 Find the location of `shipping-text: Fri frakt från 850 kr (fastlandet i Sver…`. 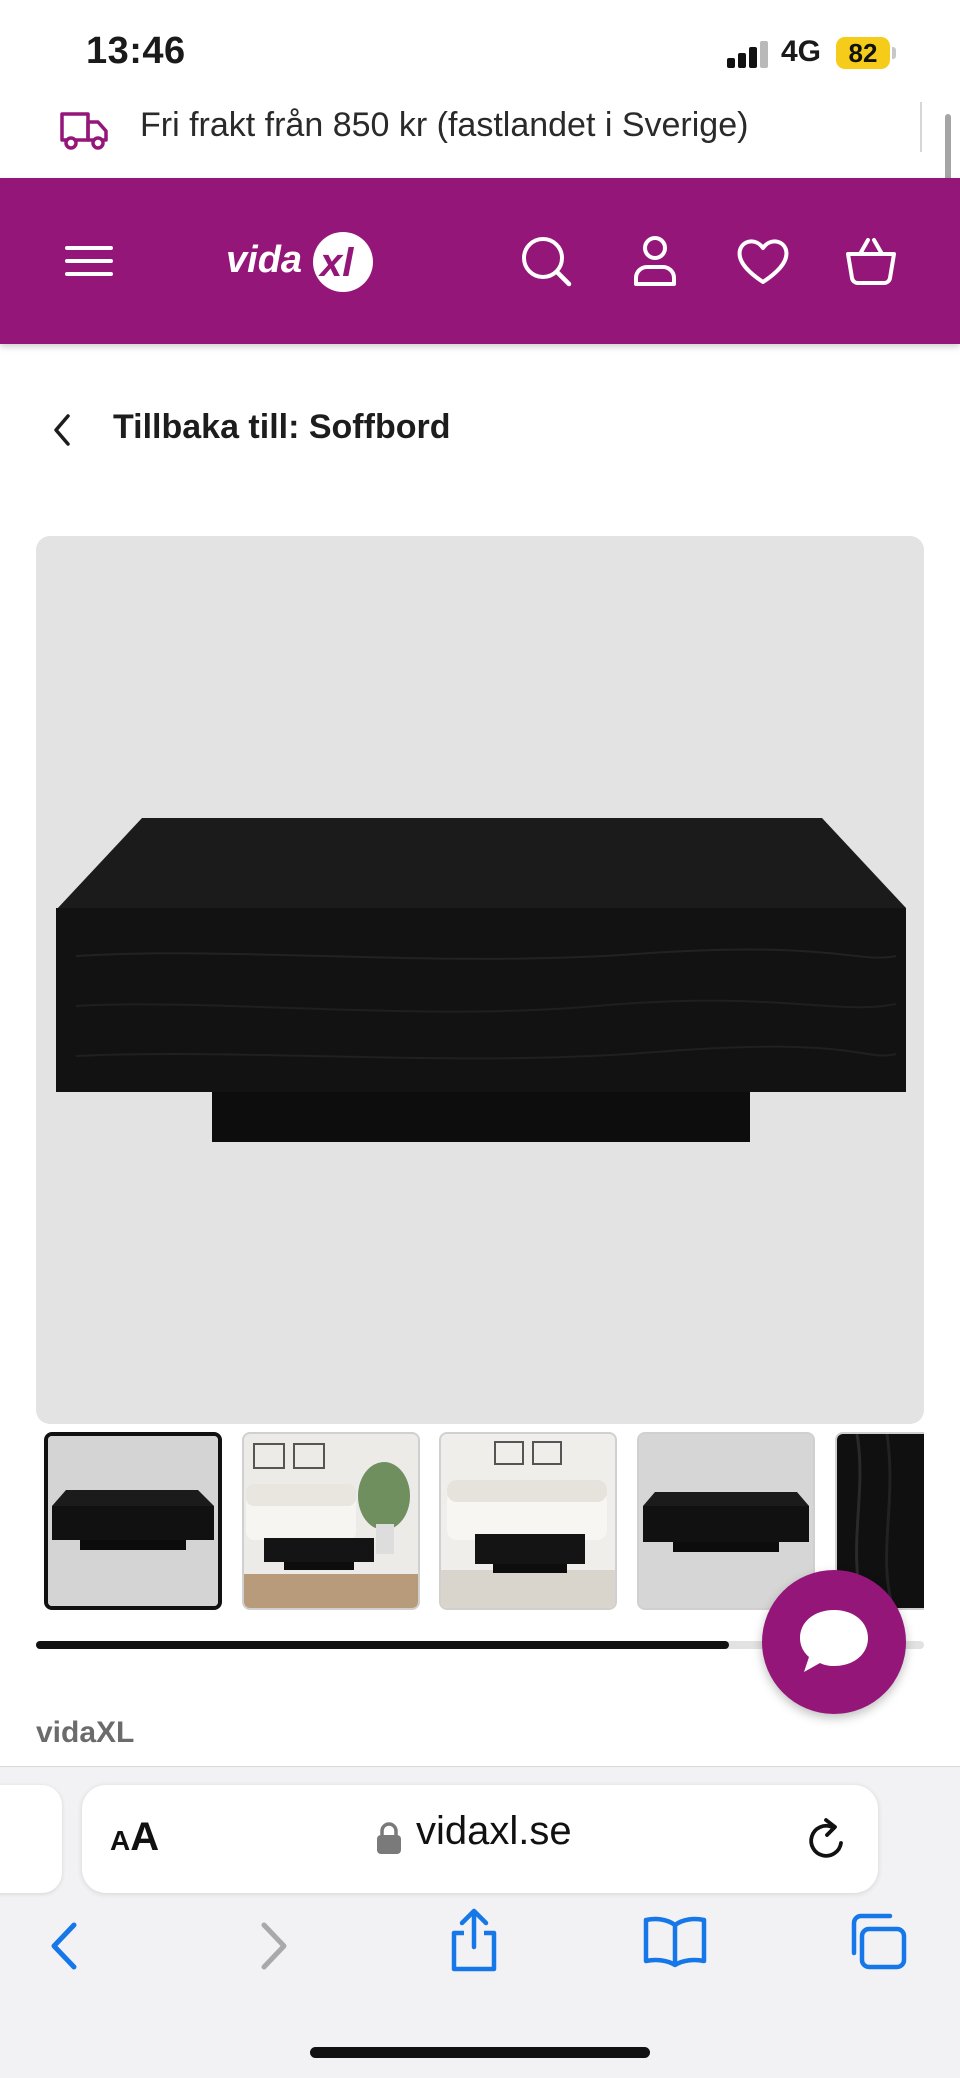

shipping-text: Fri frakt från 850 kr (fastlandet i Sver… is located at coordinates (444, 125).